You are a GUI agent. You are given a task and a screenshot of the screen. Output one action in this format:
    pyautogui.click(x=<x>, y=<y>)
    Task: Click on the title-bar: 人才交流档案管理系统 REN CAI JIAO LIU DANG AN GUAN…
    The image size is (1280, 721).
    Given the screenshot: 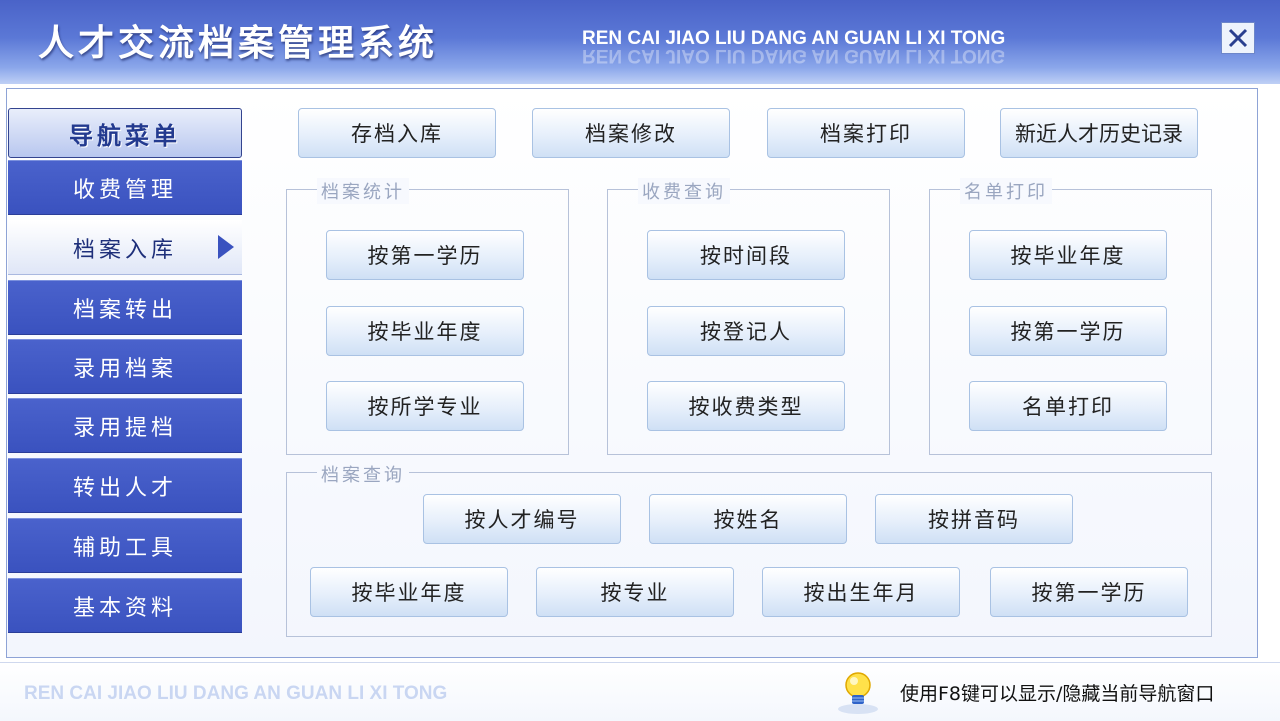 What is the action you would take?
    pyautogui.click(x=640, y=42)
    